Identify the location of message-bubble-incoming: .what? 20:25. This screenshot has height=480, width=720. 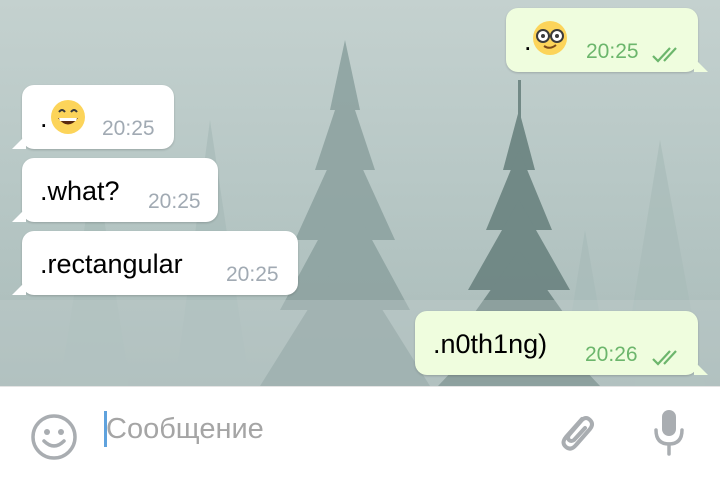
(115, 190).